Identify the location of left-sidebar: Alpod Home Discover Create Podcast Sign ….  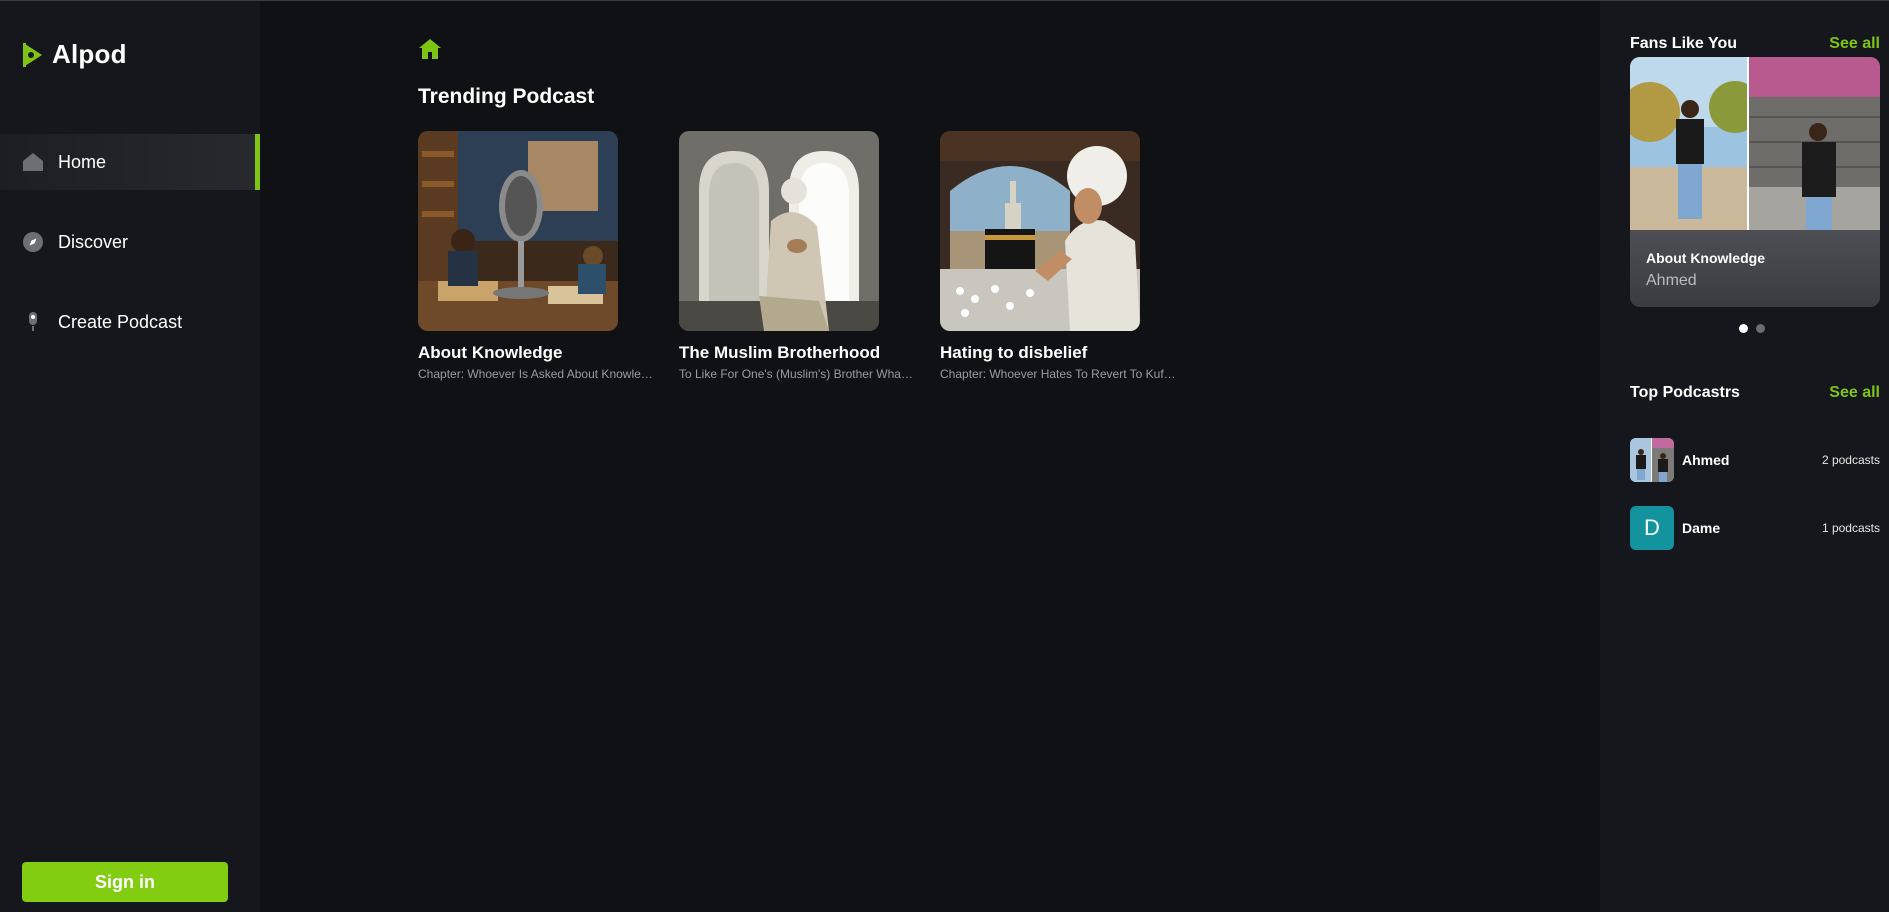
(130, 456).